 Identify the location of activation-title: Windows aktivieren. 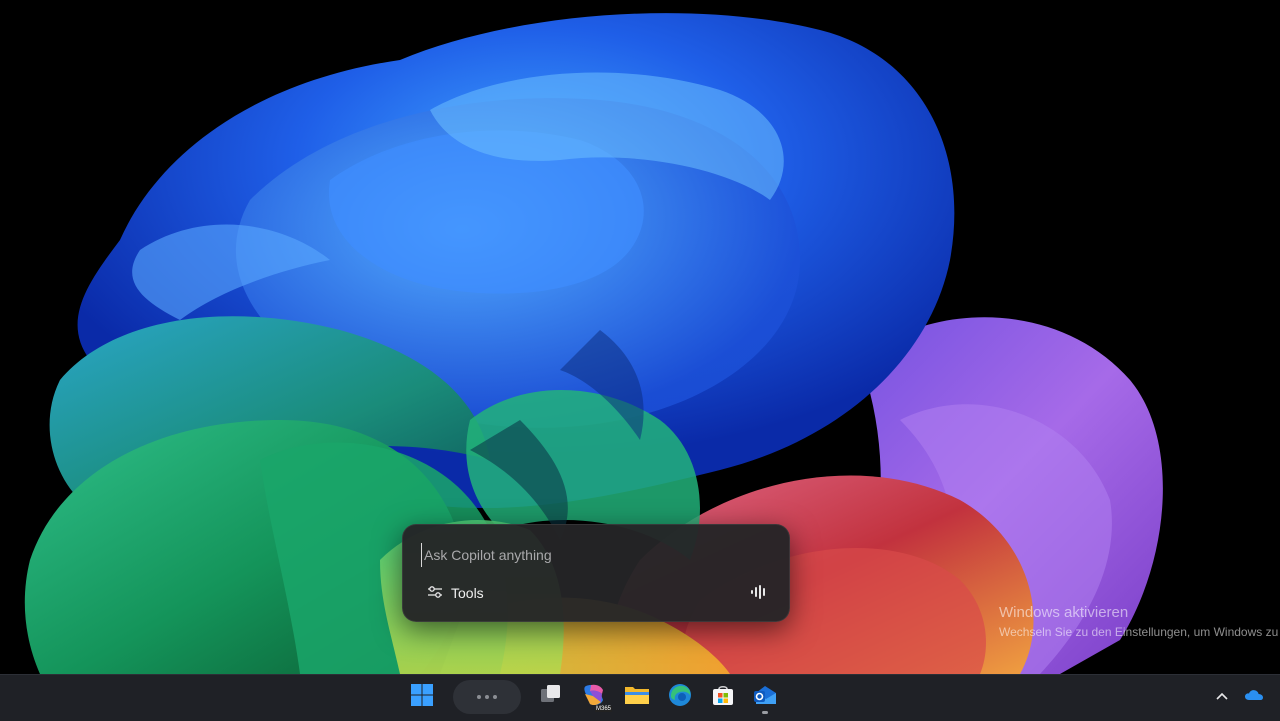
(1064, 612).